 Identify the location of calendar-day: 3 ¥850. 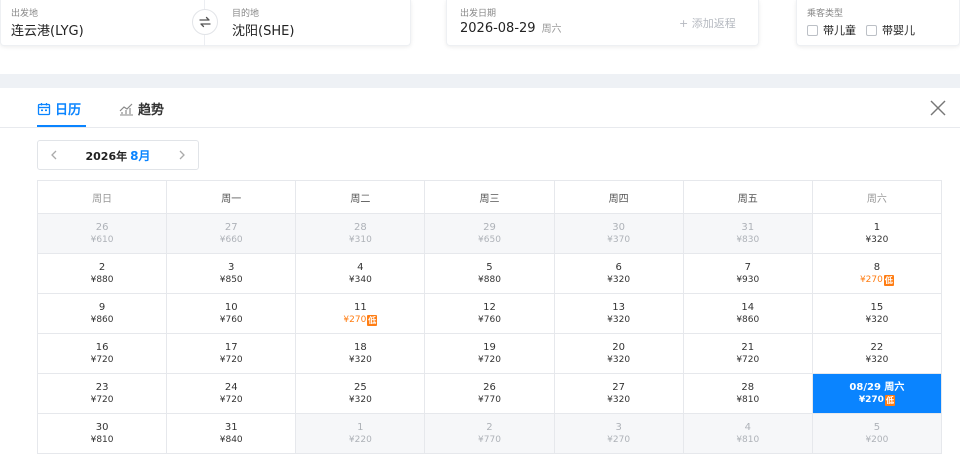
(232, 274).